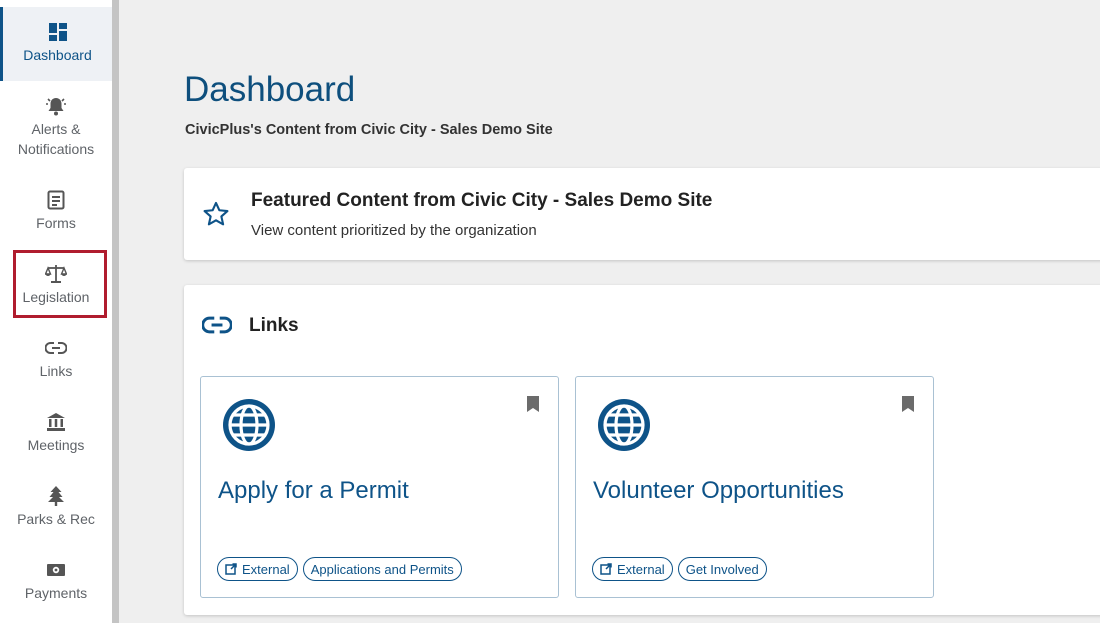  What do you see at coordinates (56, 274) in the screenshot?
I see `scales-icon` at bounding box center [56, 274].